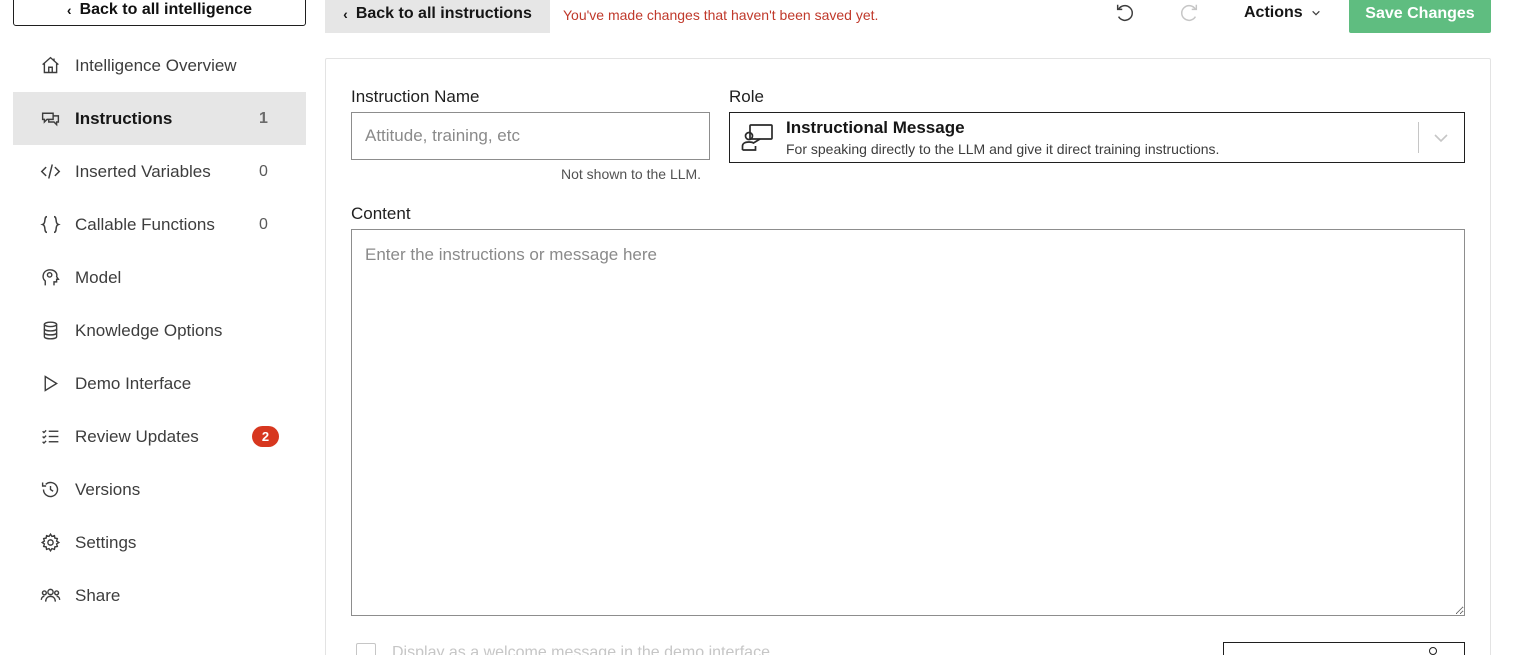  I want to click on select-divider, so click(1418, 137).